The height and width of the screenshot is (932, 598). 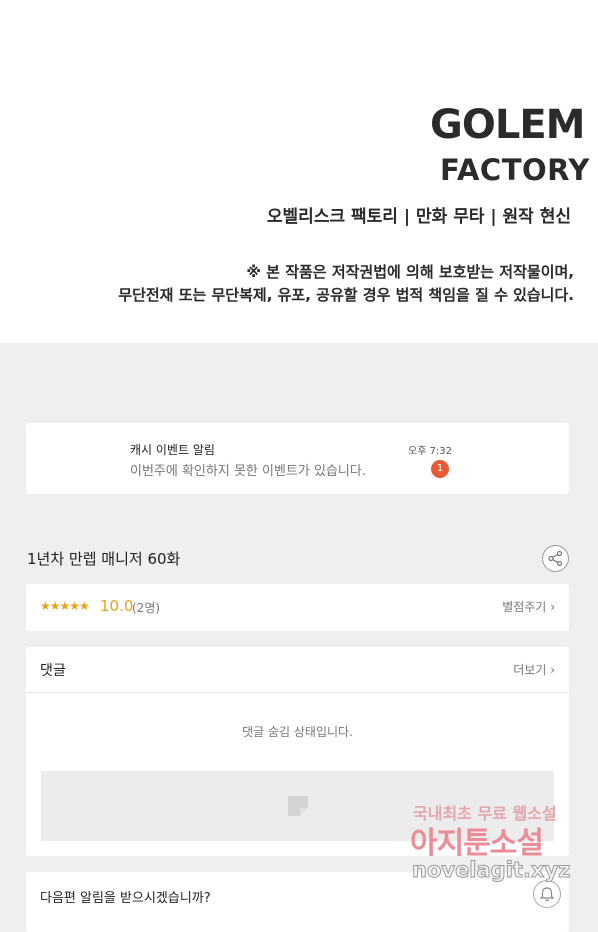 What do you see at coordinates (440, 469) in the screenshot?
I see `notification-badge: 1` at bounding box center [440, 469].